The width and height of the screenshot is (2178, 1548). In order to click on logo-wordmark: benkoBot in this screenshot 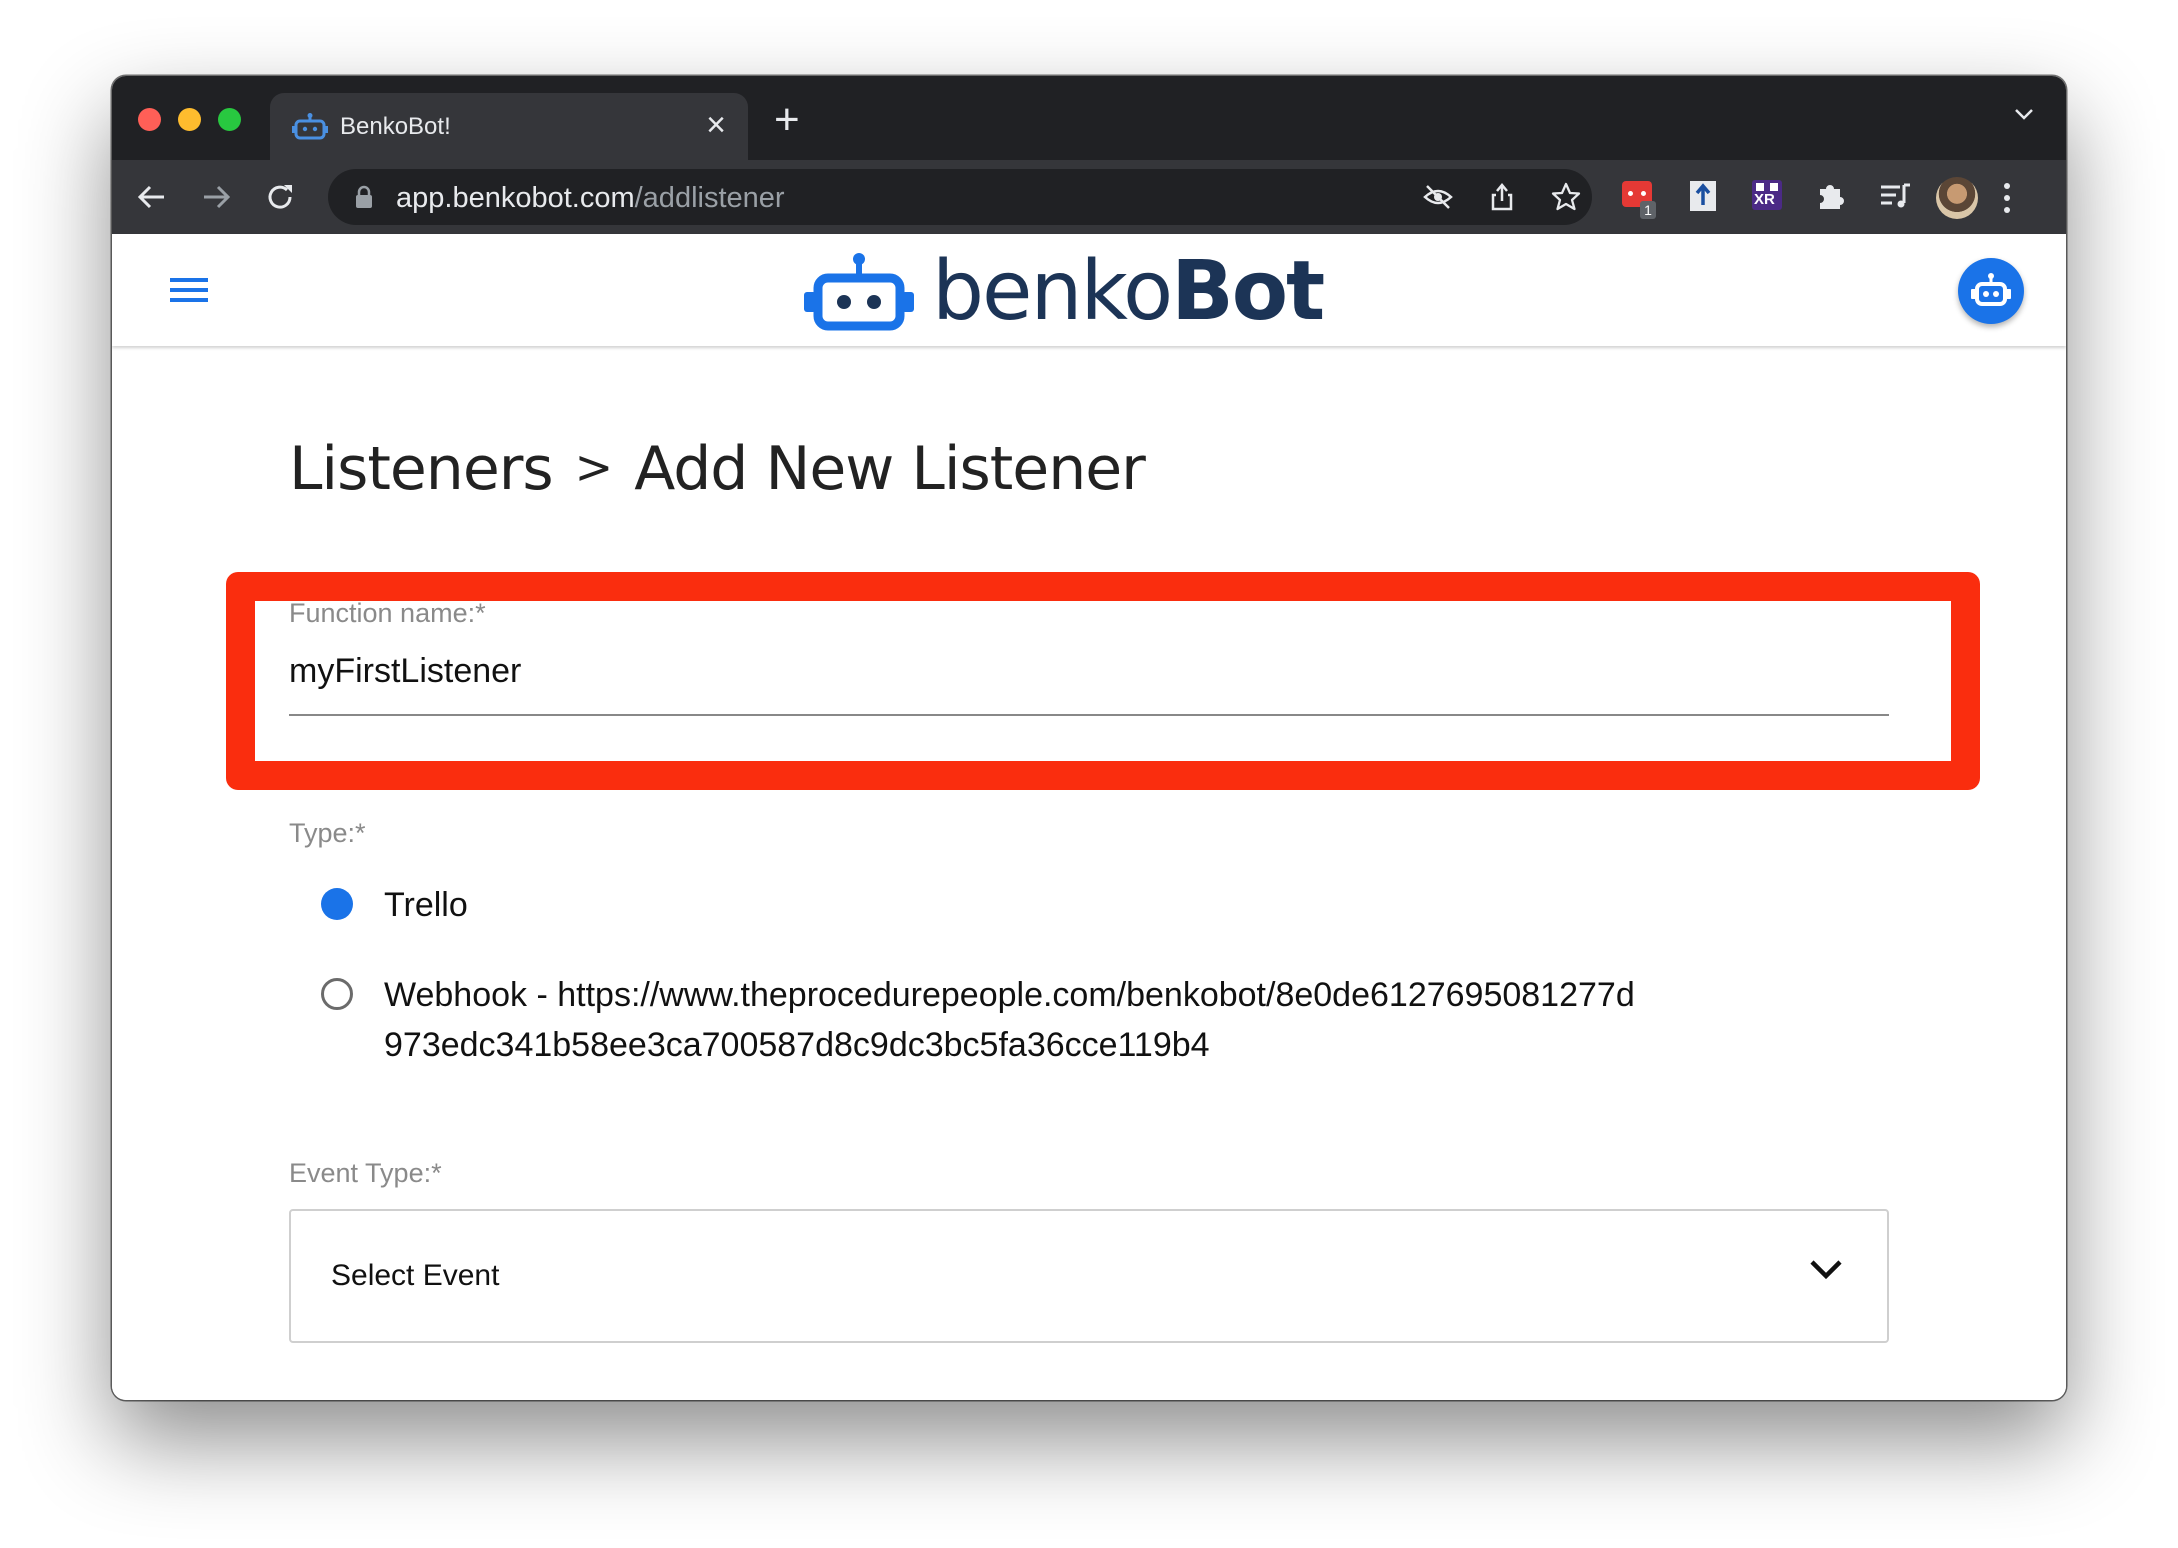, I will do `click(1128, 291)`.